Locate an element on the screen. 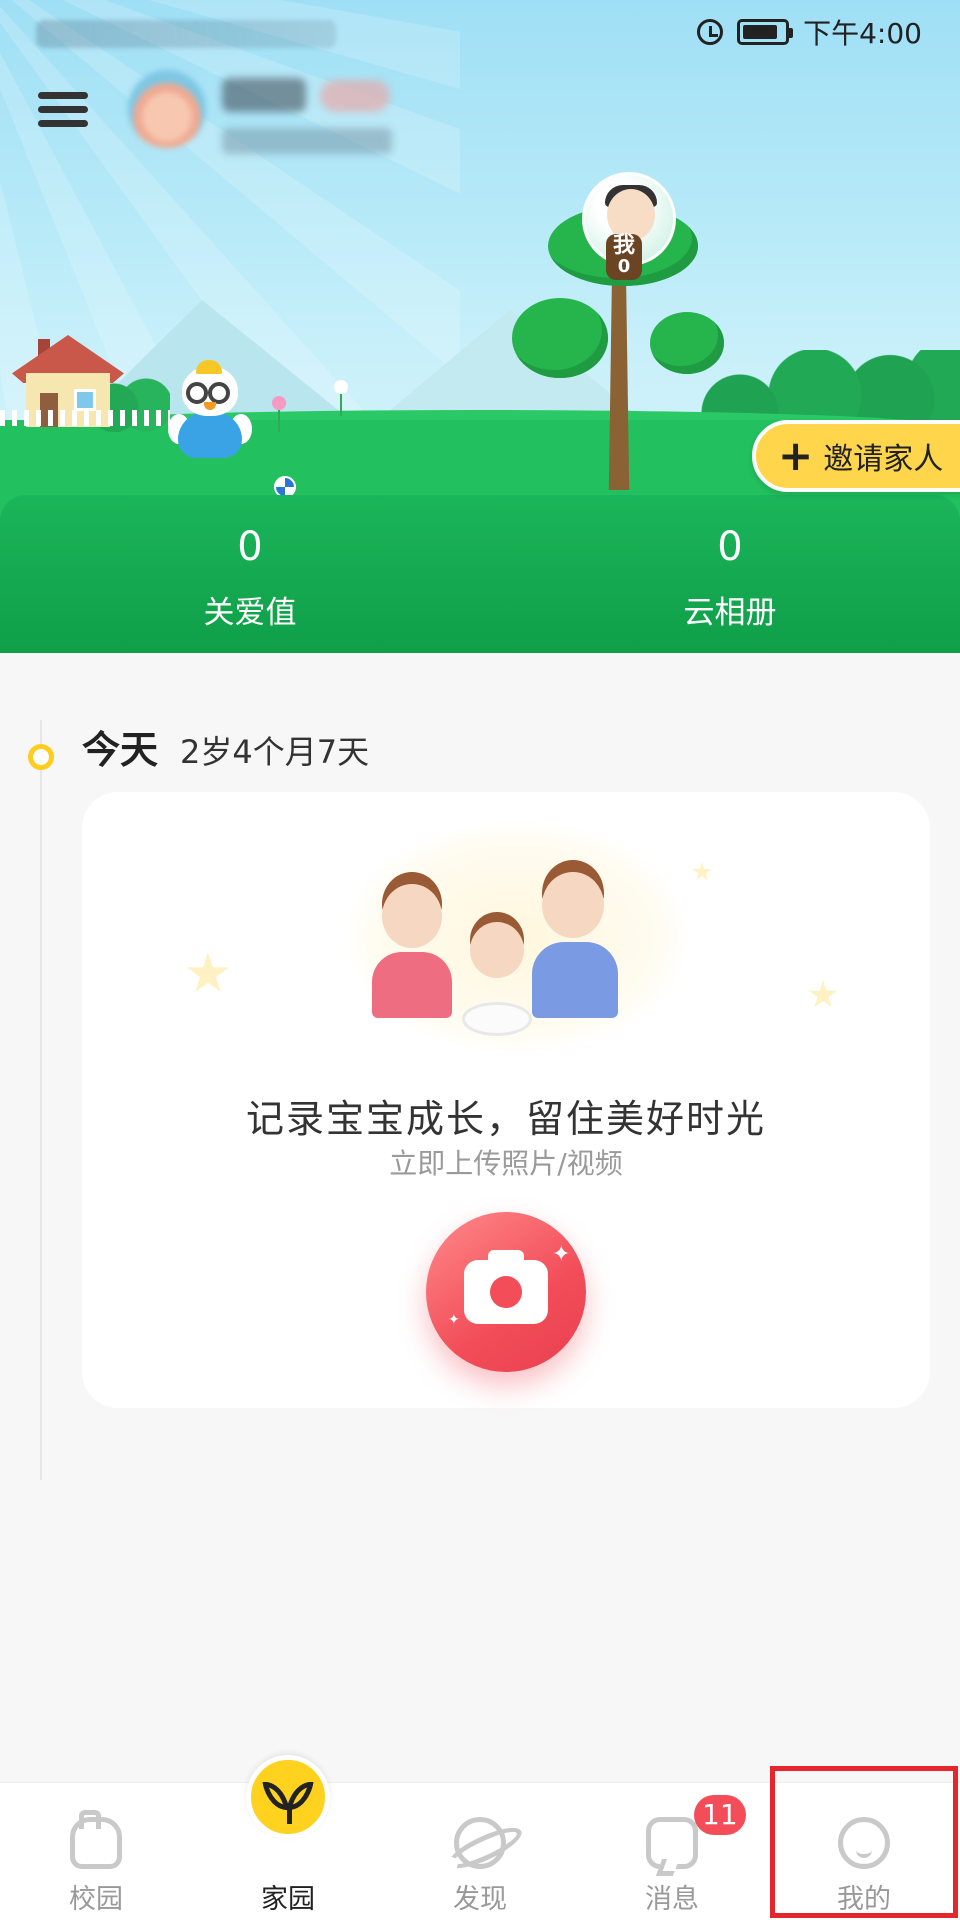  father-figure is located at coordinates (573, 905).